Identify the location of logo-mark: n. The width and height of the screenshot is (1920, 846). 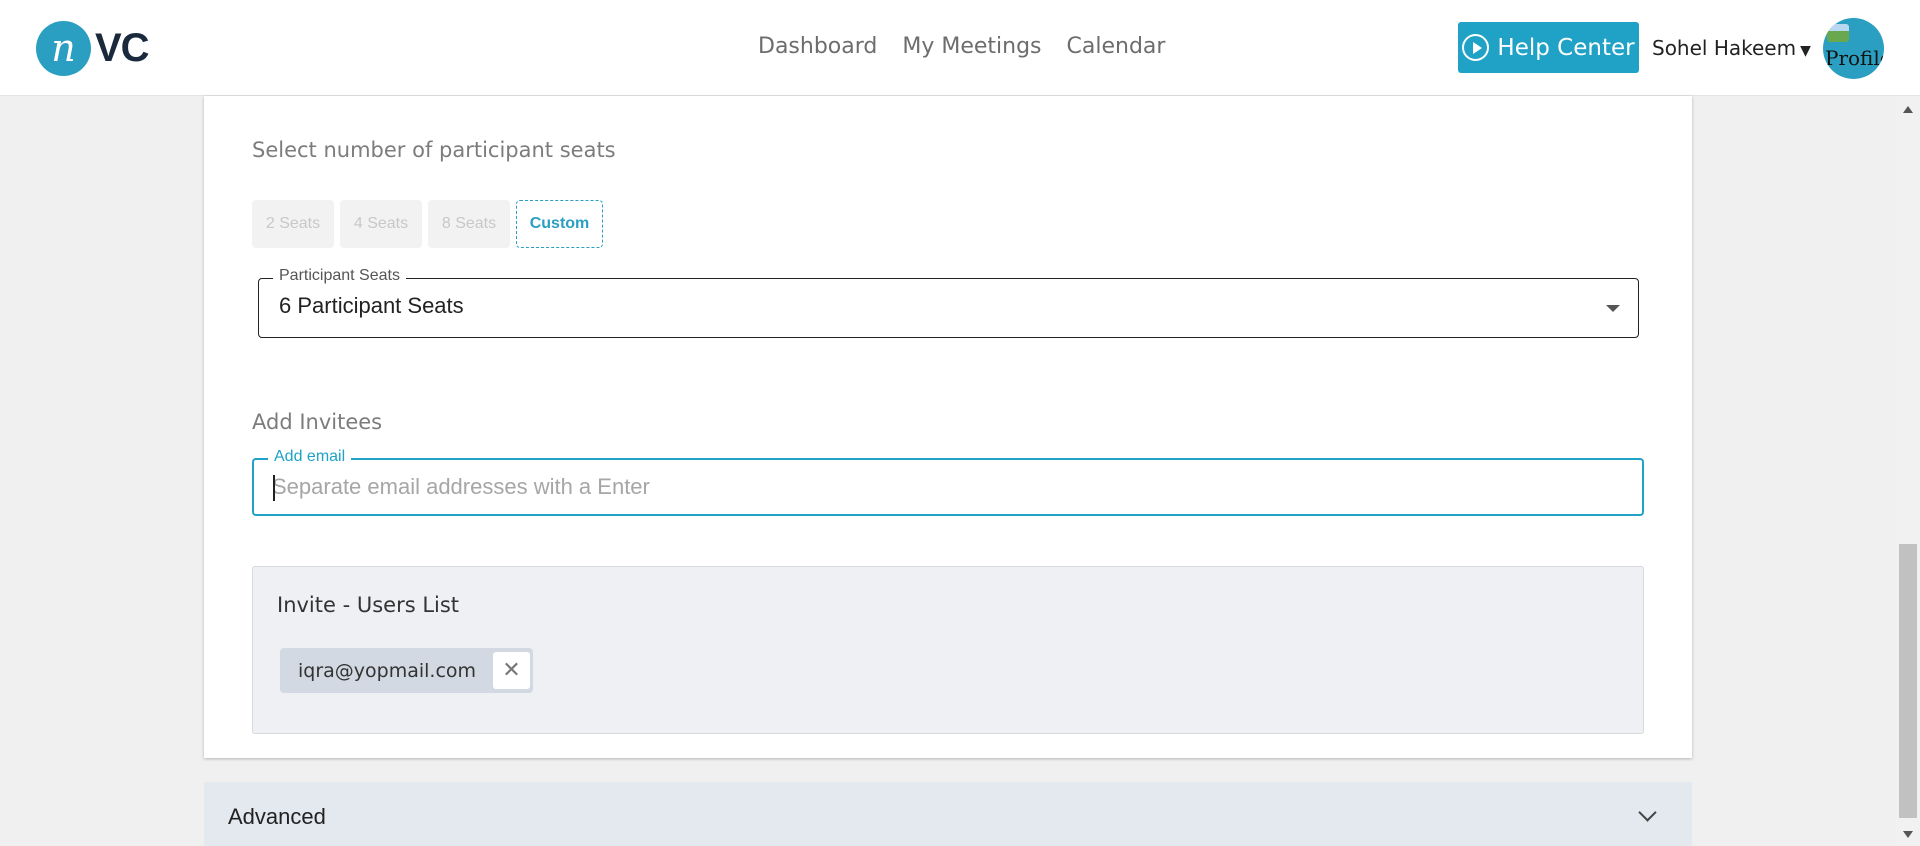
(63, 48).